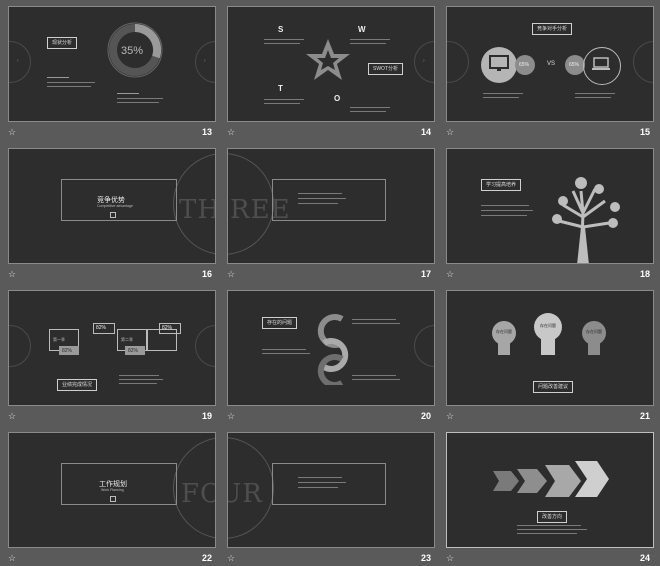  Describe the element at coordinates (594, 331) in the screenshot. I see `bulb-label-3: 存在问题` at that location.